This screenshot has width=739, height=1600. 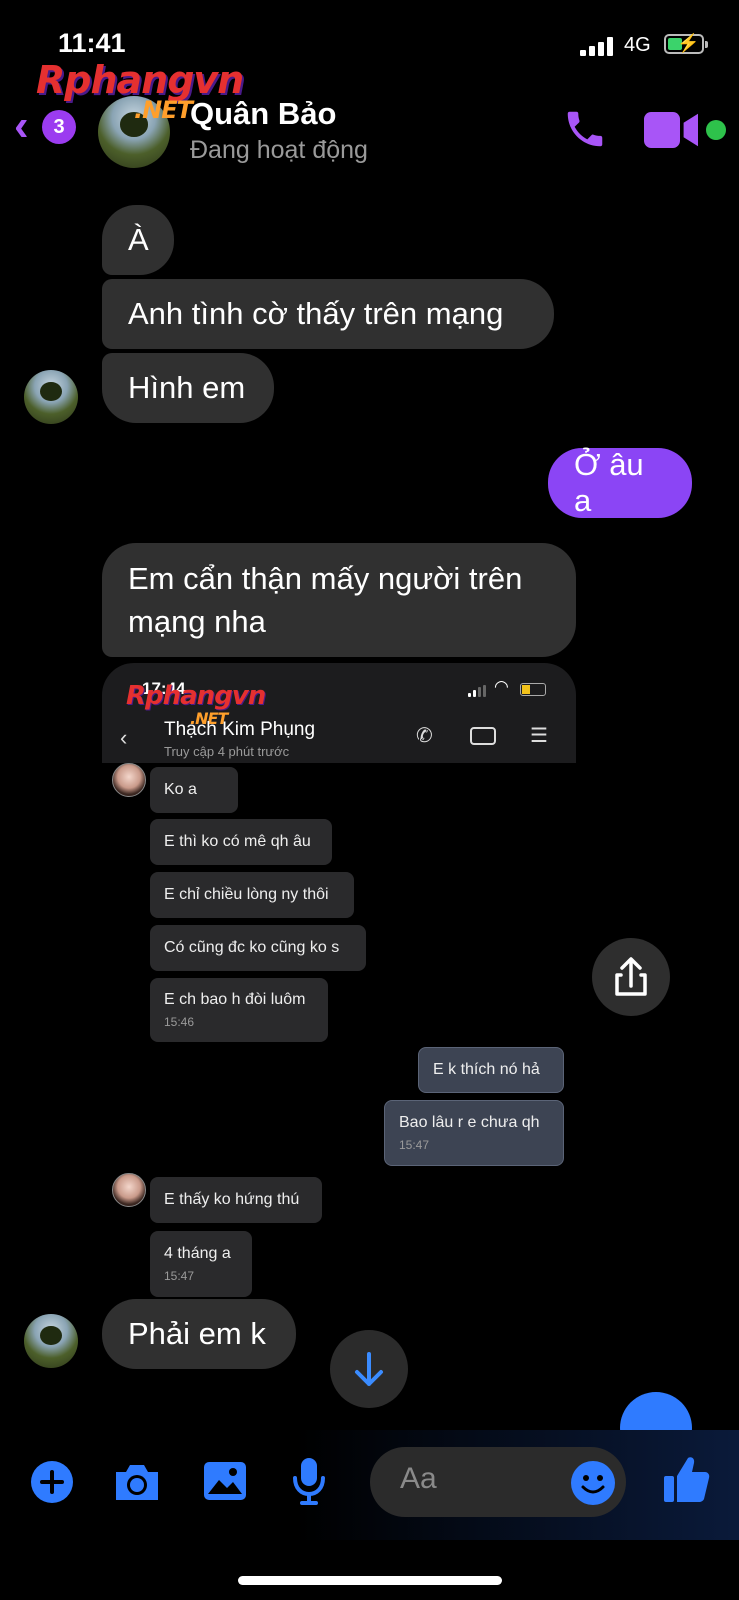 I want to click on scroll-down-button, so click(x=369, y=1369).